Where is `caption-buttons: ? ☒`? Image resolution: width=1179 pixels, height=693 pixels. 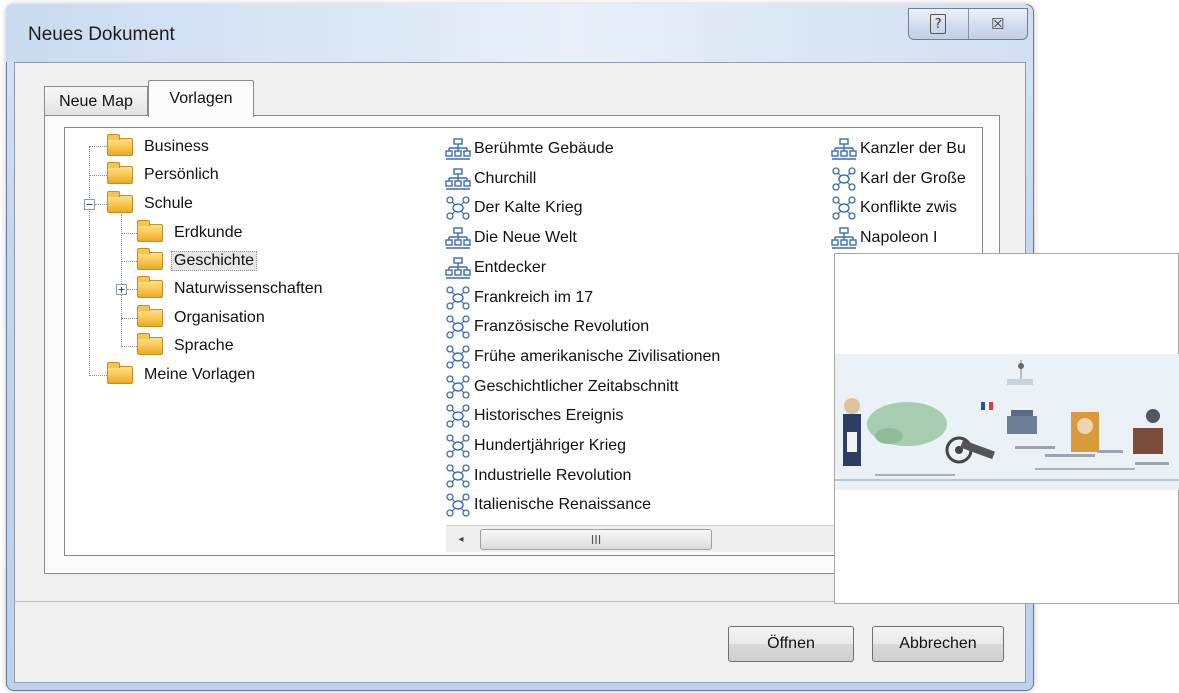 caption-buttons: ? ☒ is located at coordinates (968, 24).